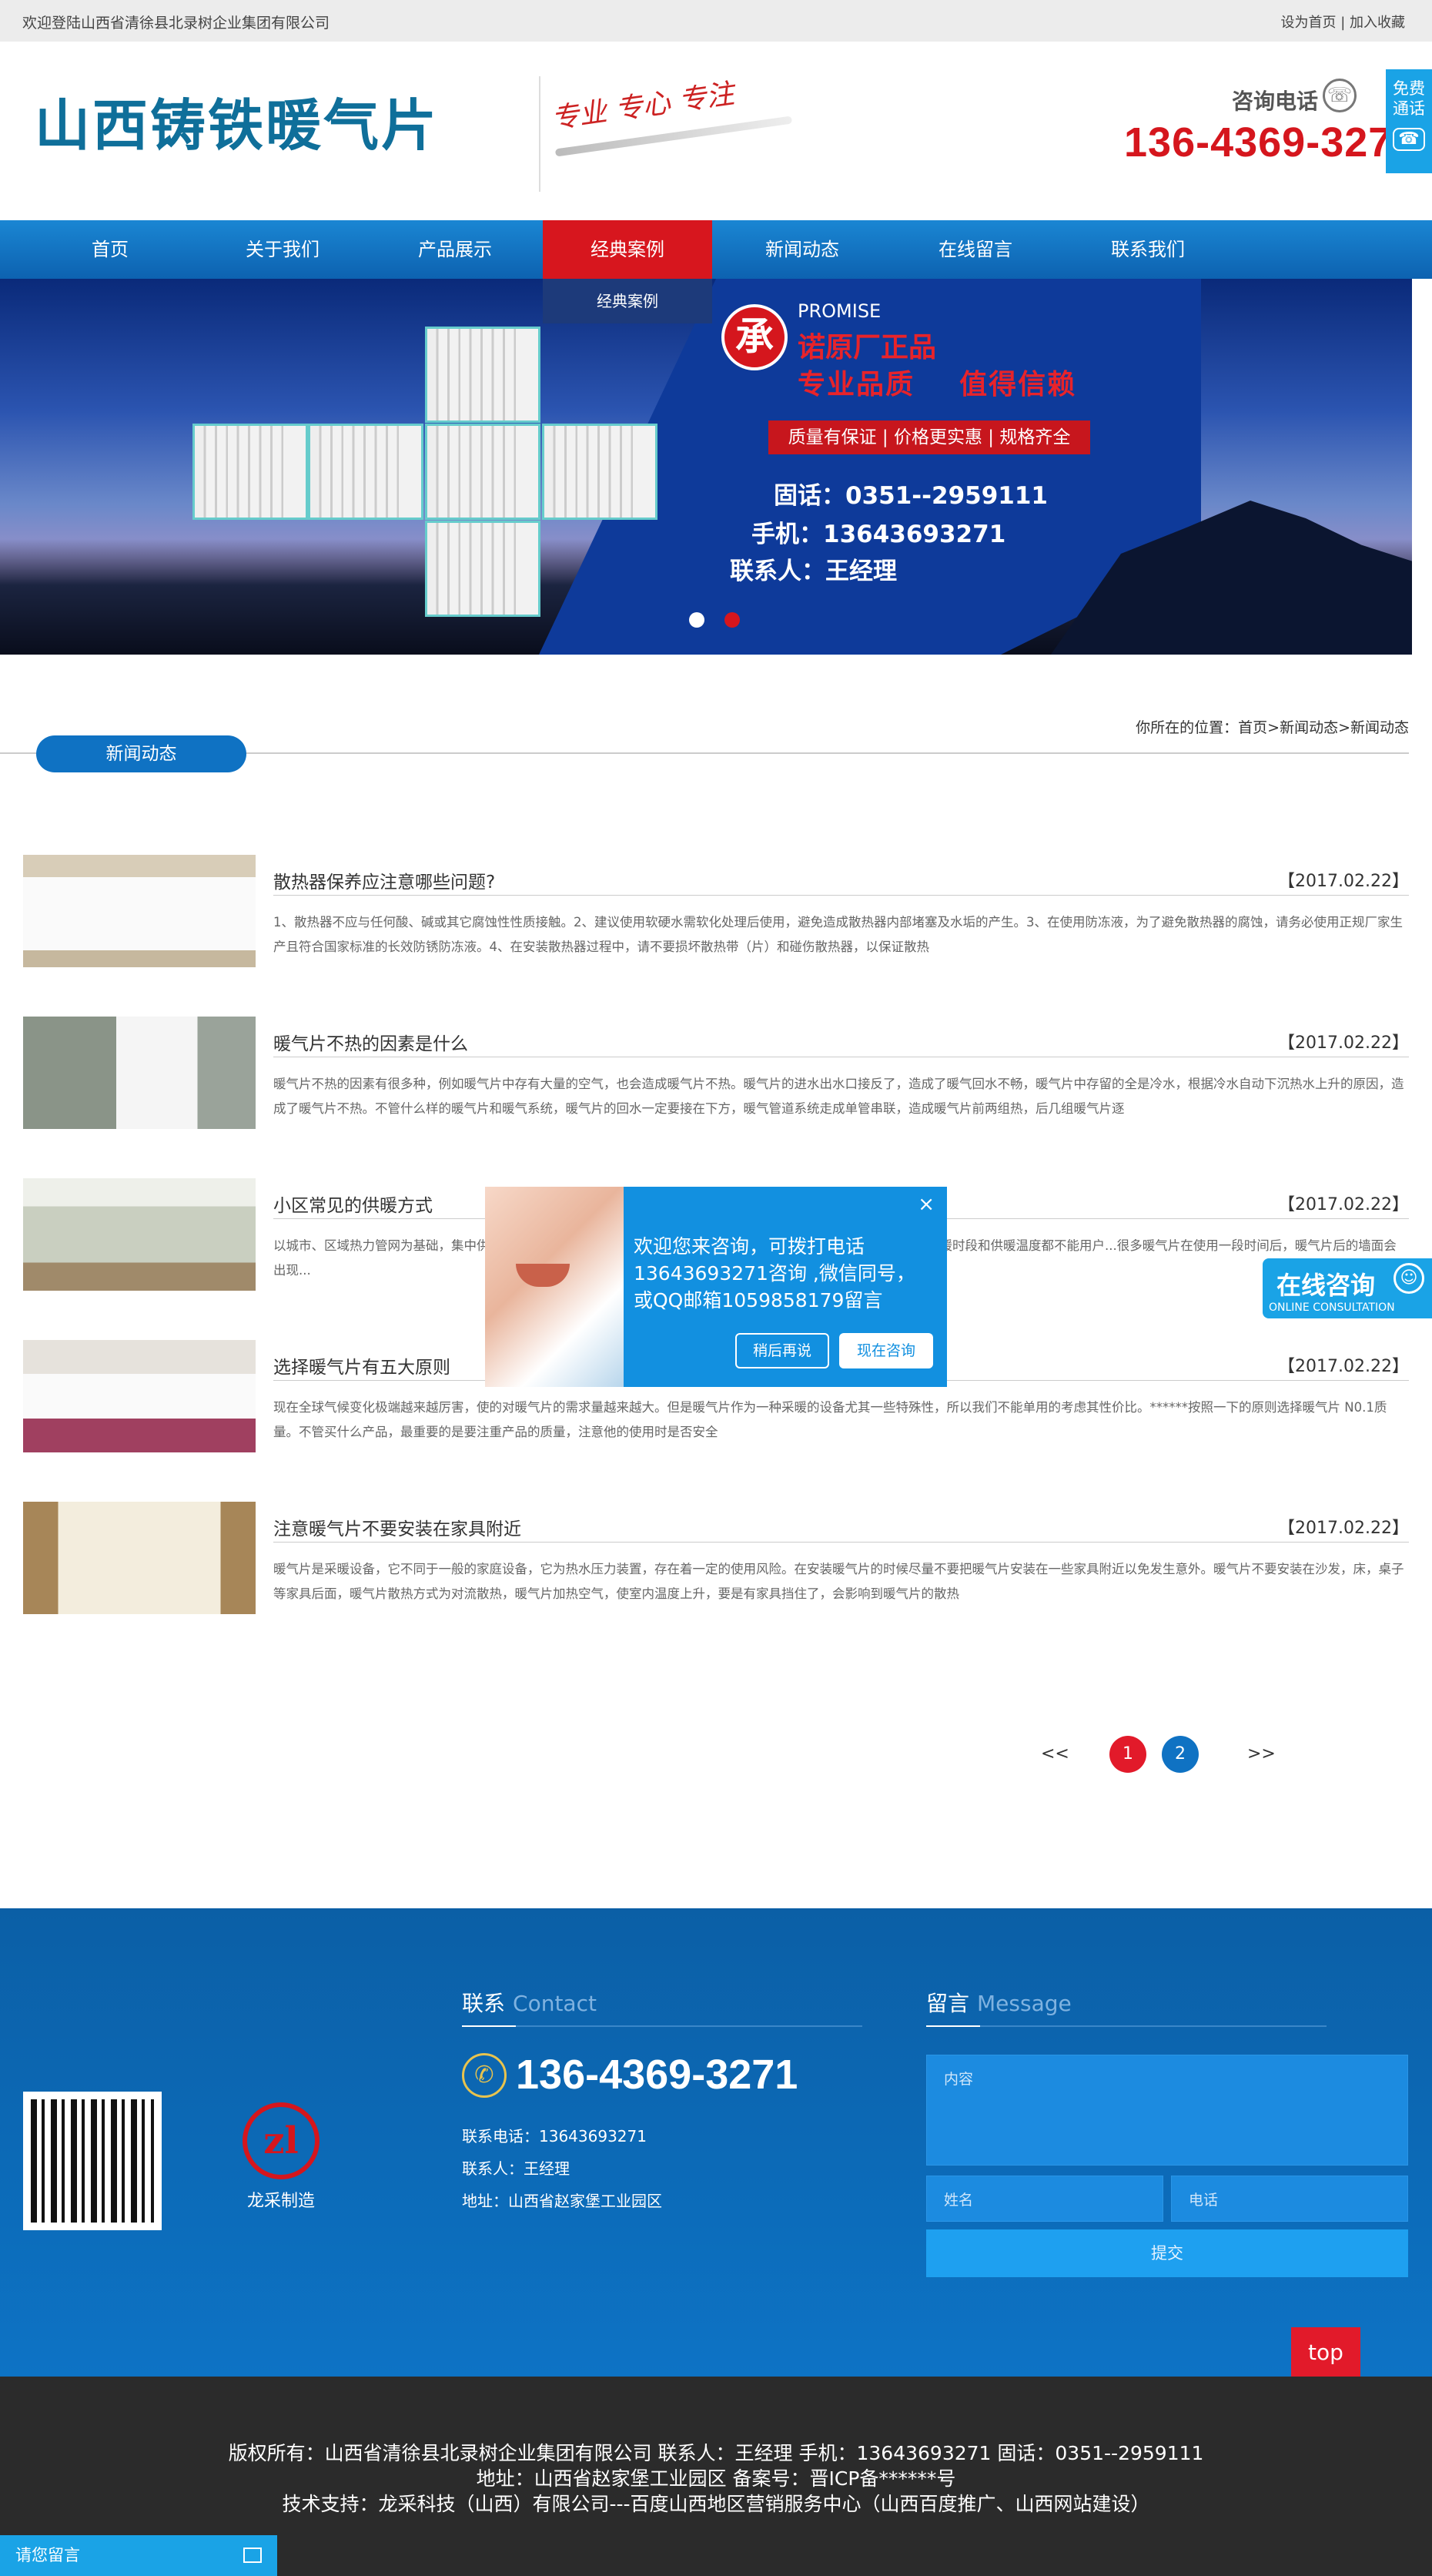 This screenshot has height=2576, width=1432. What do you see at coordinates (867, 347) in the screenshot?
I see `promise-line1: 诺原厂正品` at bounding box center [867, 347].